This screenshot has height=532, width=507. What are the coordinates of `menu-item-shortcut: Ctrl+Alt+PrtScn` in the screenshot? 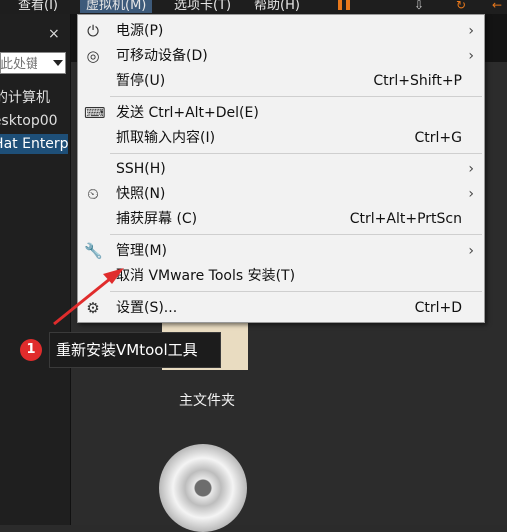 It's located at (405, 219).